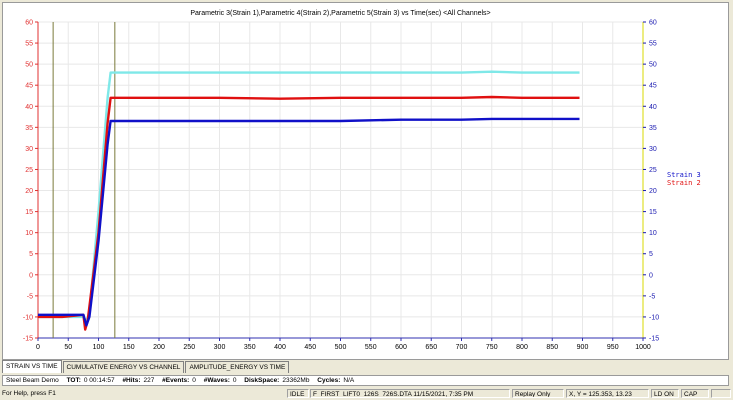 Image resolution: width=733 pixels, height=400 pixels. What do you see at coordinates (29, 233) in the screenshot?
I see `left-tick-label: 10` at bounding box center [29, 233].